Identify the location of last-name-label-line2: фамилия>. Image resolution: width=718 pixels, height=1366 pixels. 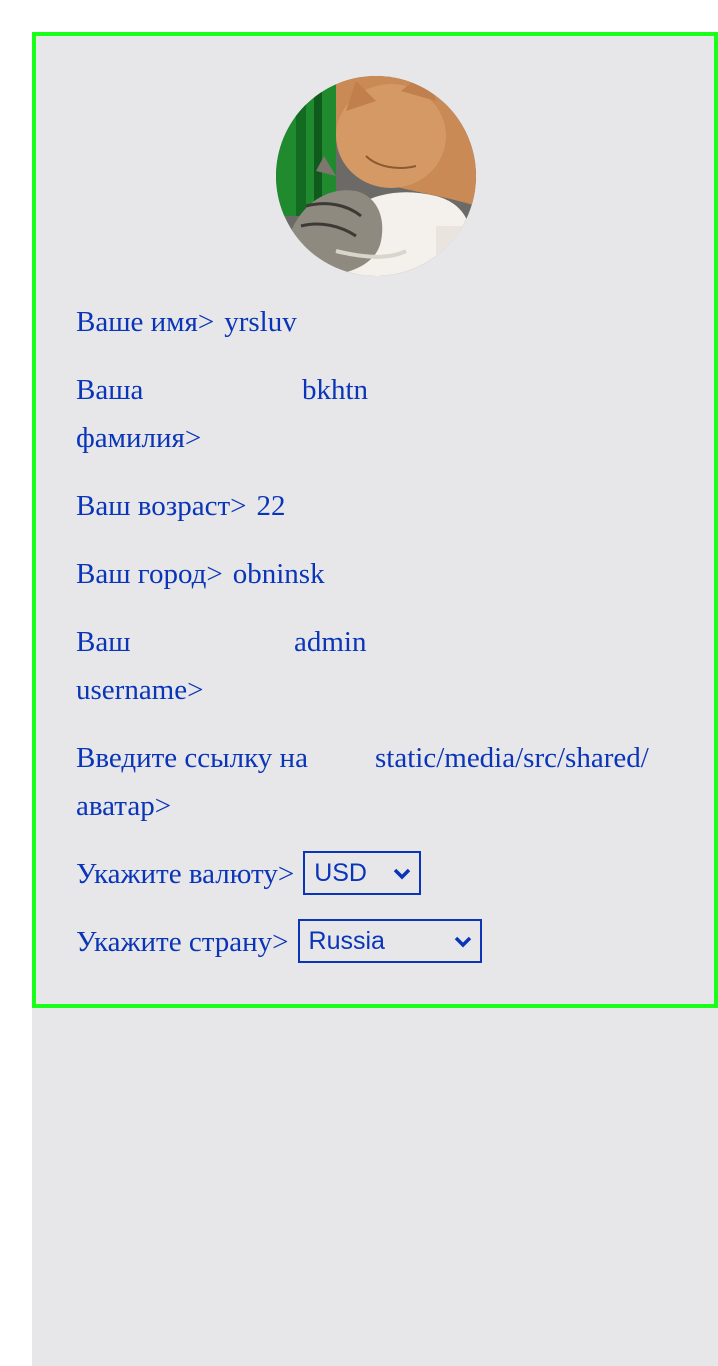
(139, 438).